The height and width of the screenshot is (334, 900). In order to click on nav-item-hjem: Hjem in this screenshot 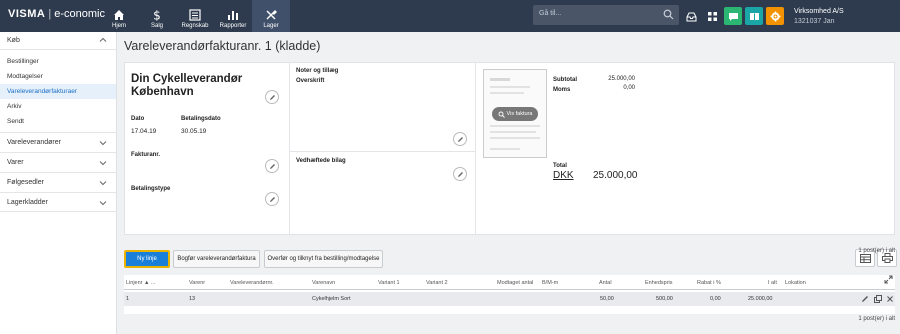, I will do `click(119, 16)`.